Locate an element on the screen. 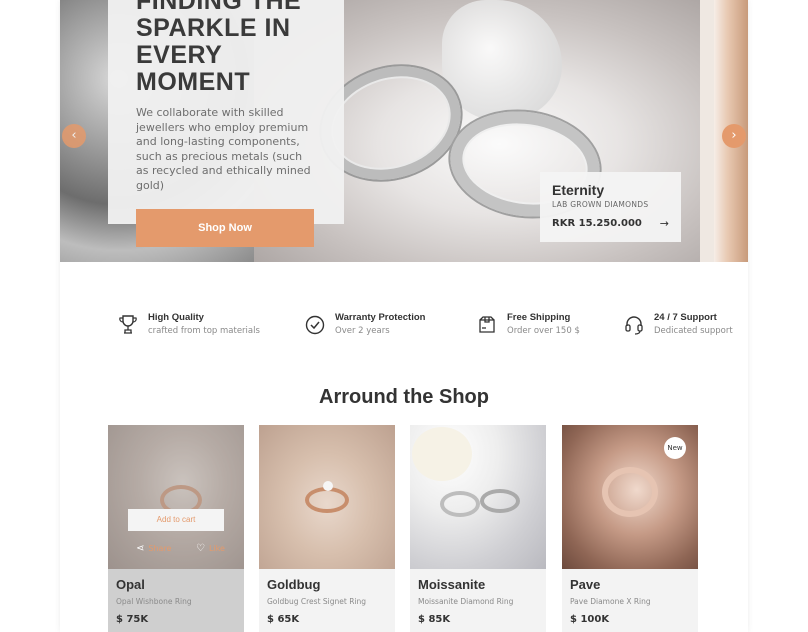  headset-icon is located at coordinates (634, 325).